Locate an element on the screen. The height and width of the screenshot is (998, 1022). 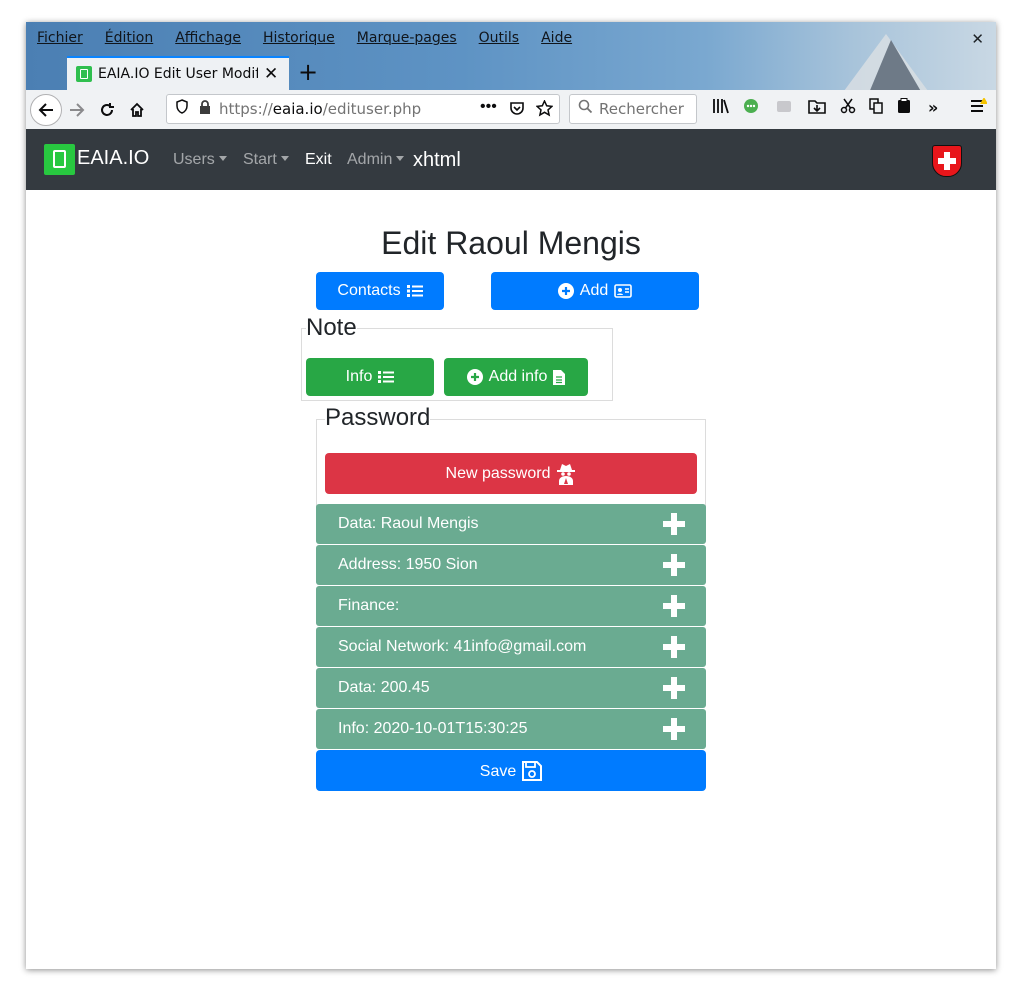
nav-format: xhtml is located at coordinates (437, 160).